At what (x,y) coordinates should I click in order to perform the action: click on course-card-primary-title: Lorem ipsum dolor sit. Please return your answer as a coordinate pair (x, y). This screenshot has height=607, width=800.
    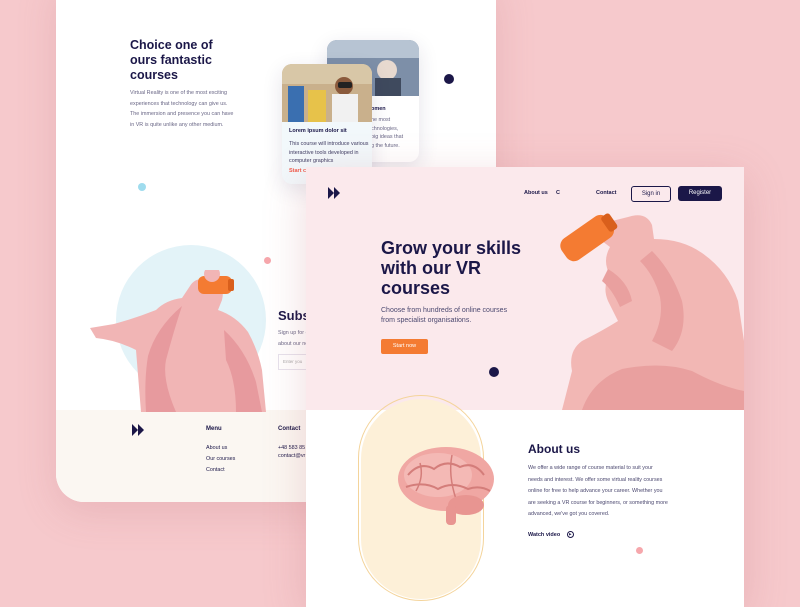
    Looking at the image, I should click on (318, 131).